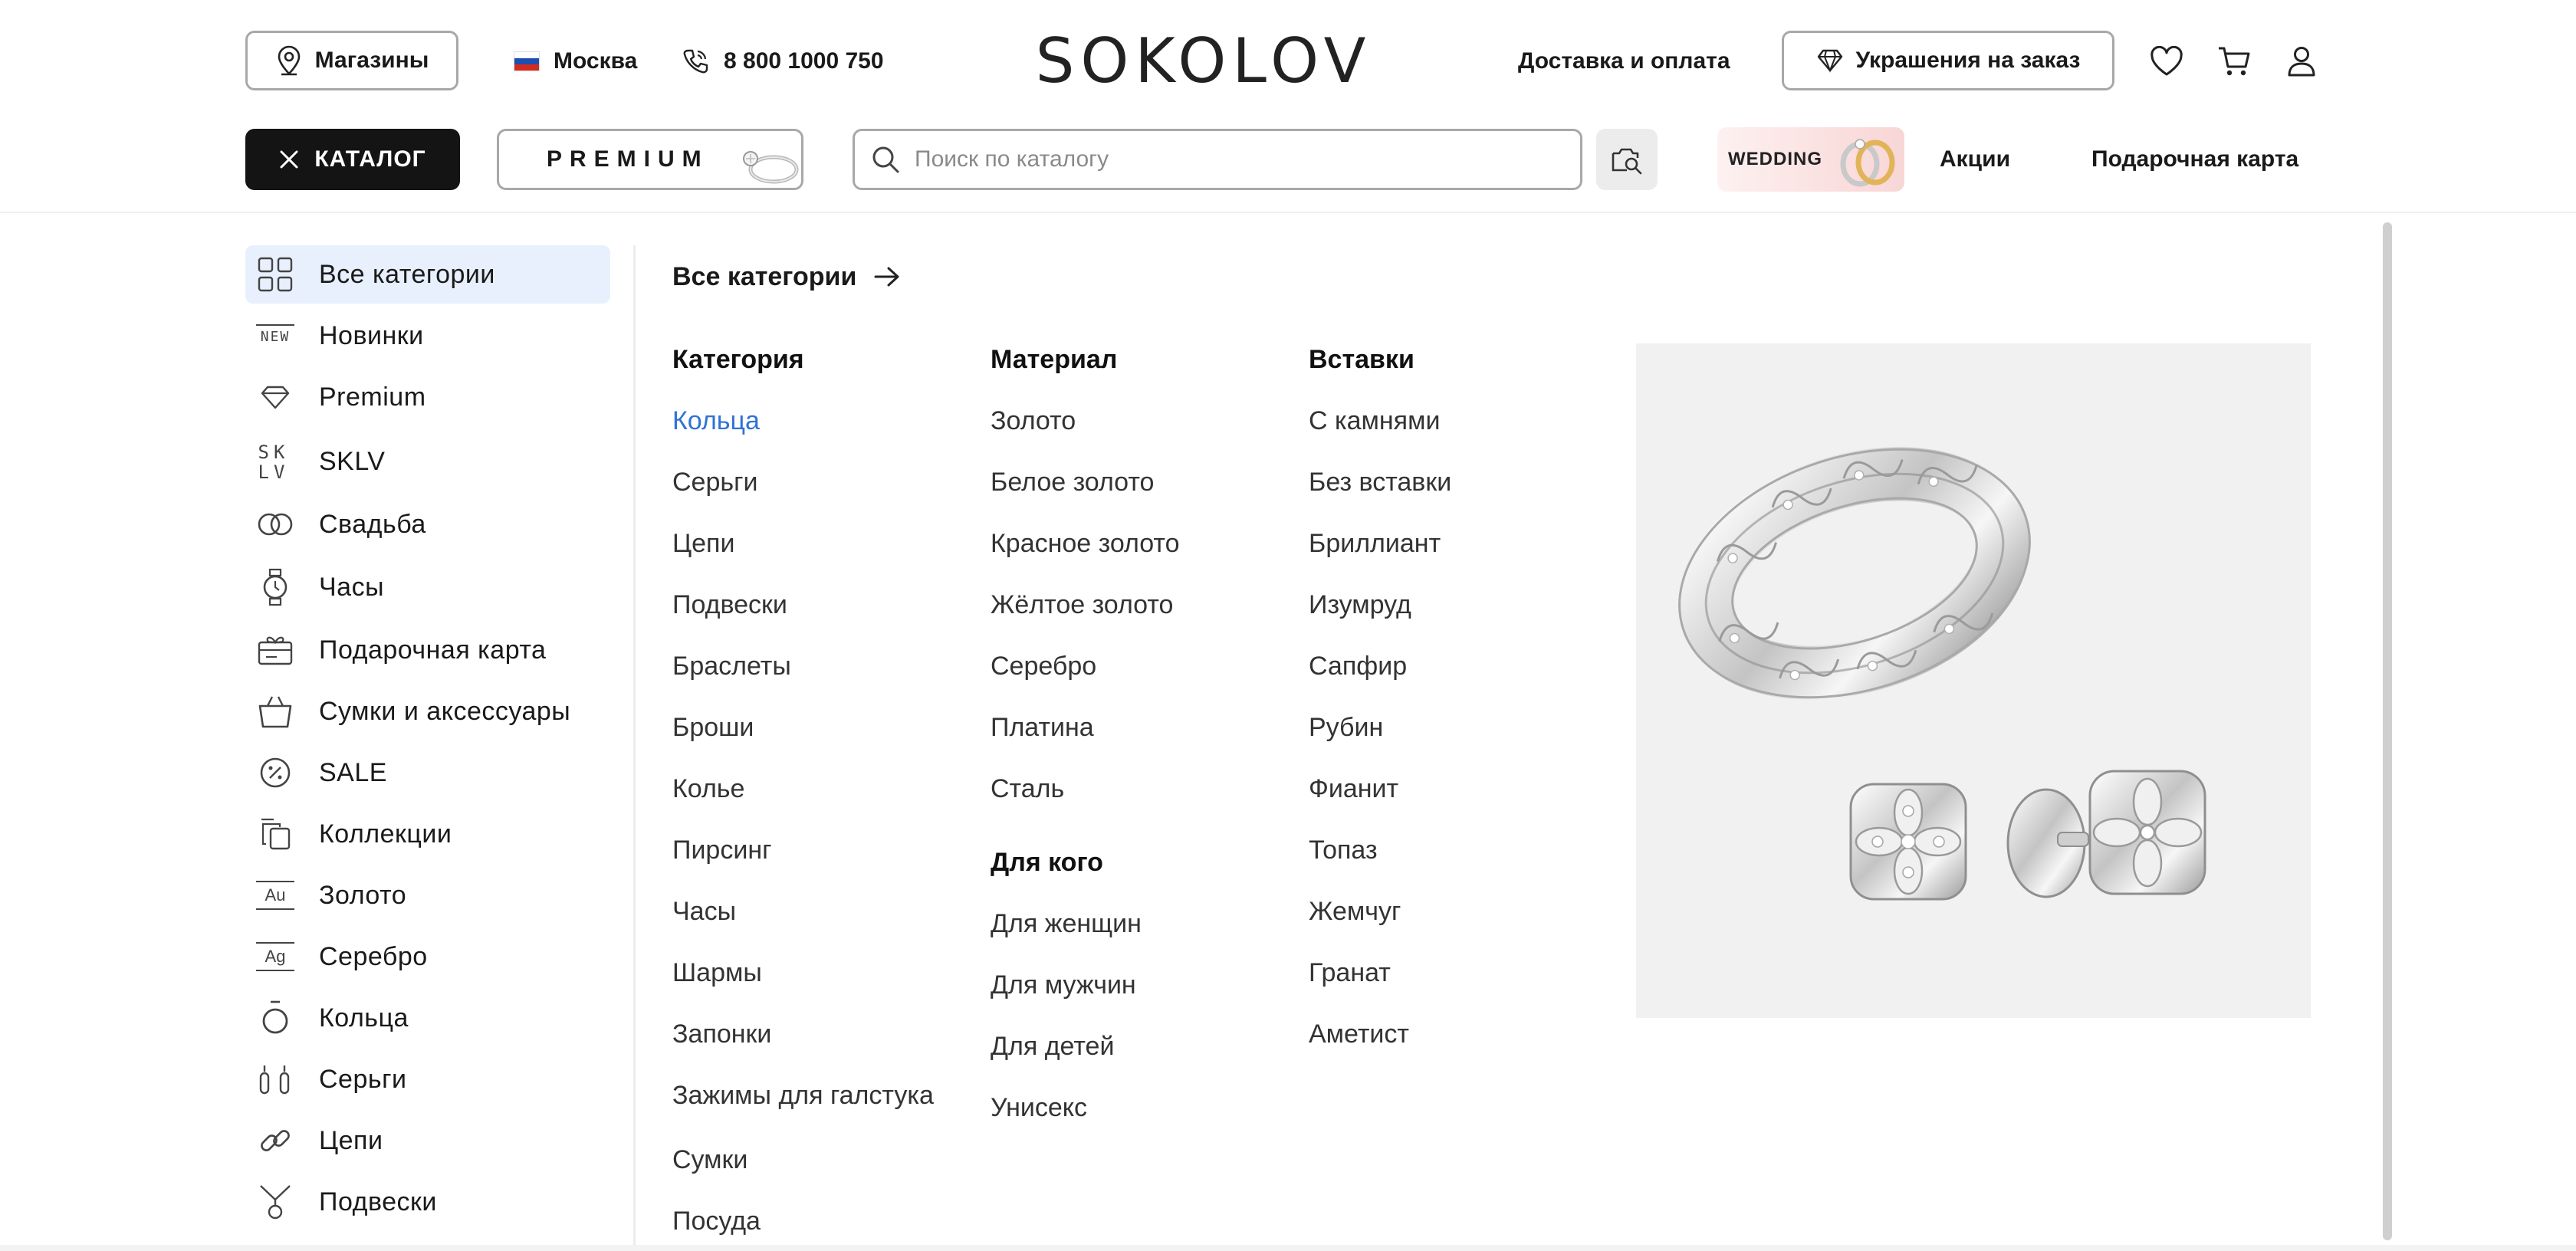 The image size is (2576, 1251). Describe the element at coordinates (1374, 421) in the screenshot. I see `inserts-link-with-stones: С камнями` at that location.